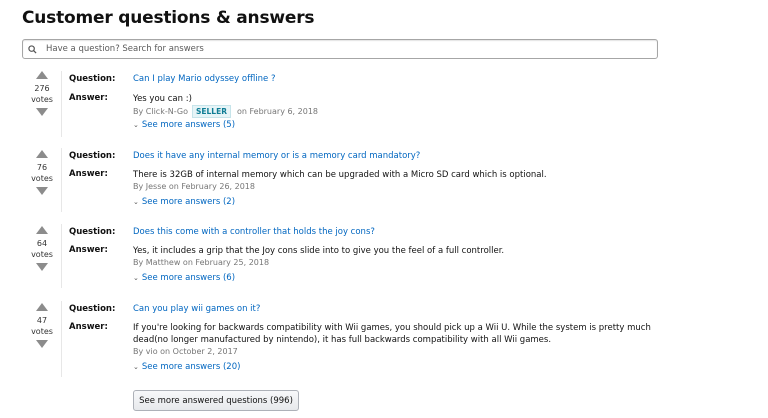  I want to click on see-more-answers-link: ⌄ See more answers (2), so click(184, 202).